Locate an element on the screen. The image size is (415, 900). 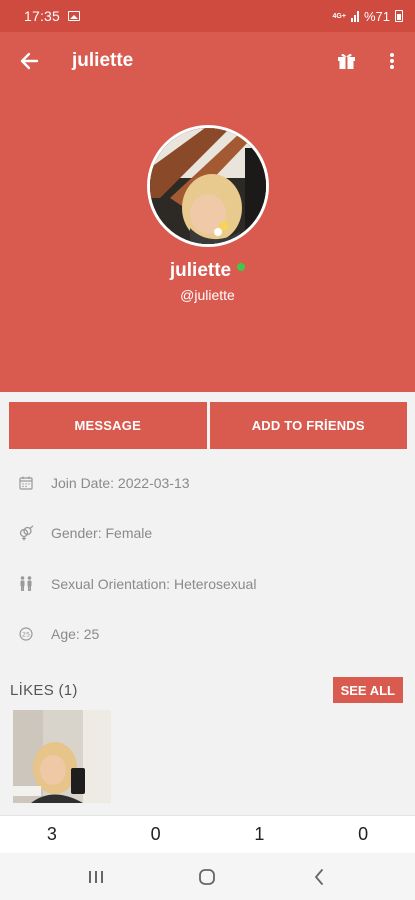
chevron-left-icon is located at coordinates (319, 876).